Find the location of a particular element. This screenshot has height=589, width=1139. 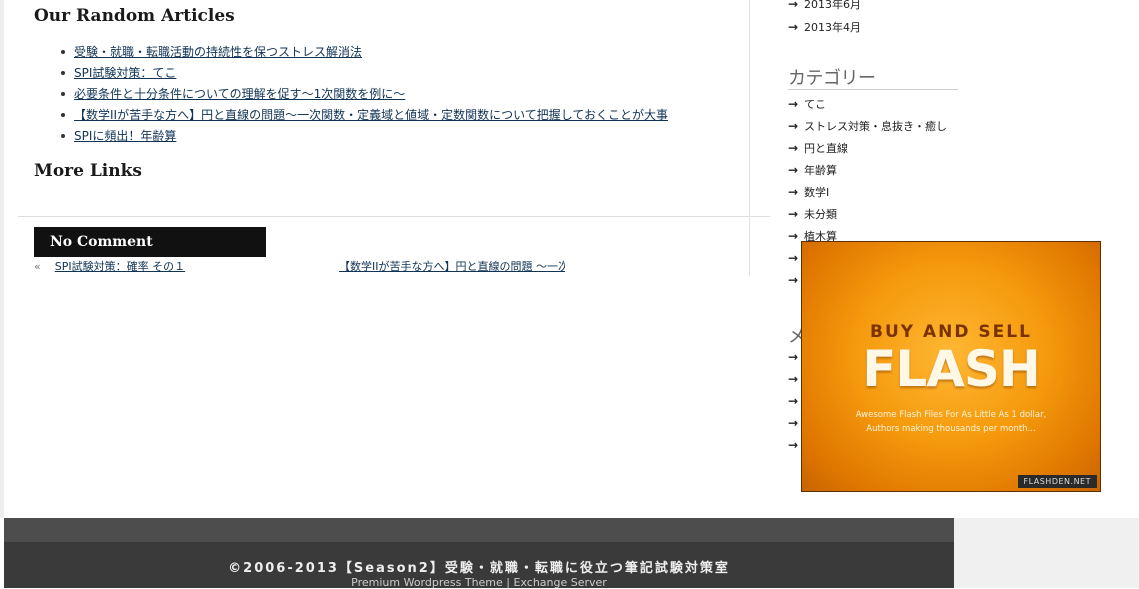

more-links-heading: More Links is located at coordinates (88, 171).